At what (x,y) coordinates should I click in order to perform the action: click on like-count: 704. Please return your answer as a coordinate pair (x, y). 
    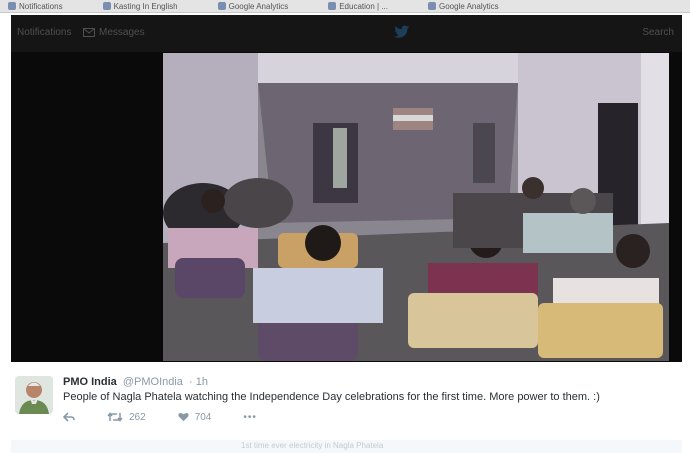
    Looking at the image, I should click on (203, 417).